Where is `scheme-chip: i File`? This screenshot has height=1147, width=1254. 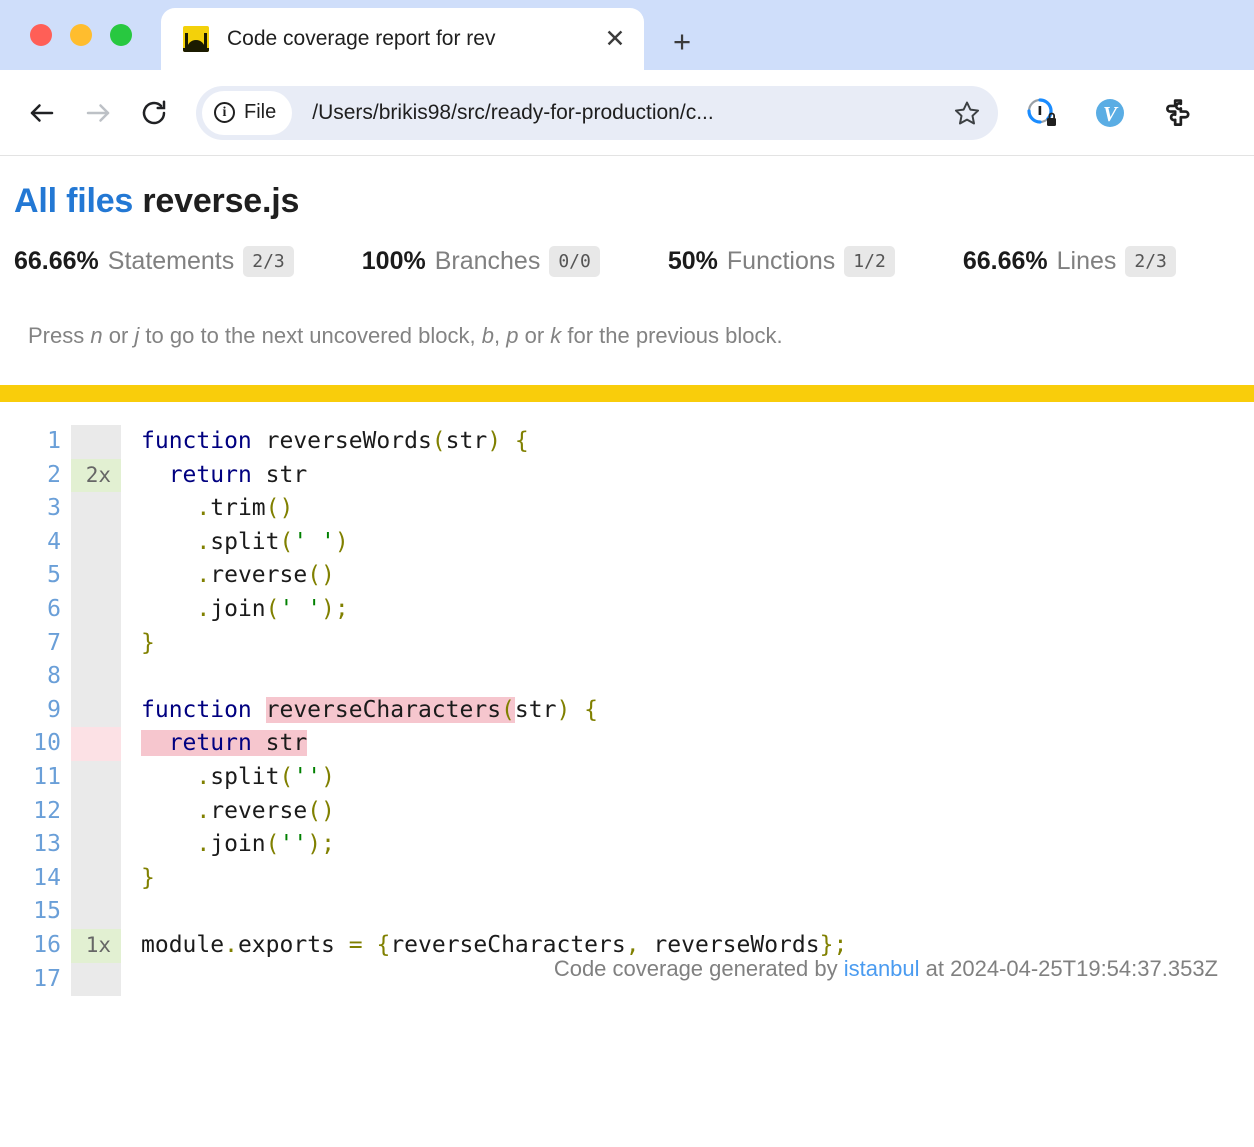 scheme-chip: i File is located at coordinates (247, 112).